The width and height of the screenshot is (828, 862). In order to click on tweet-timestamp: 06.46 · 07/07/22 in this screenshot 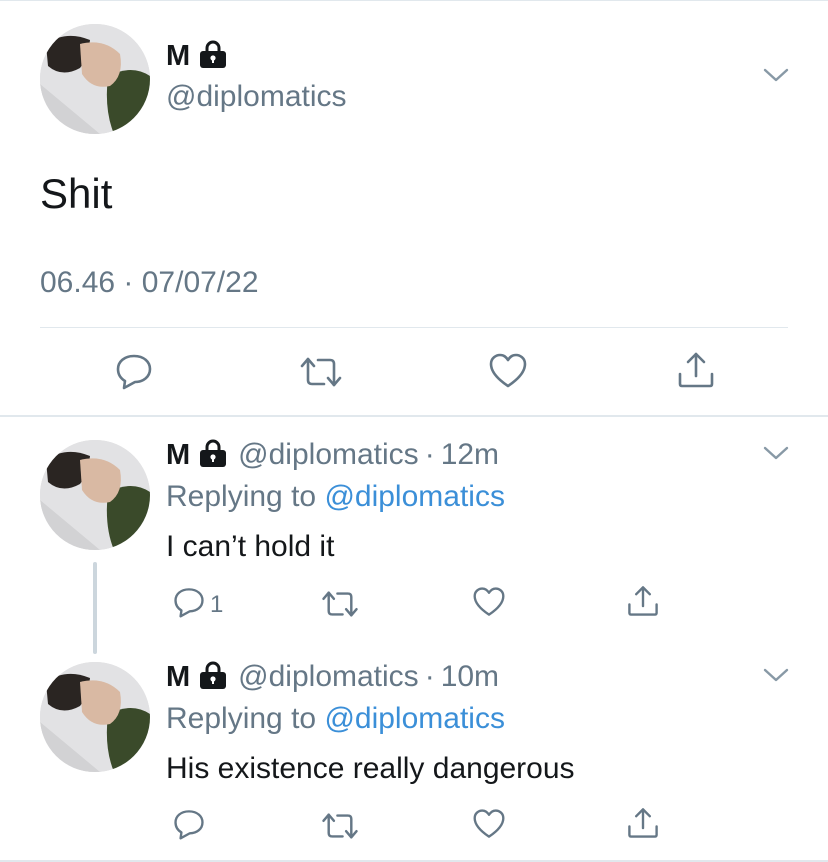, I will do `click(149, 283)`.